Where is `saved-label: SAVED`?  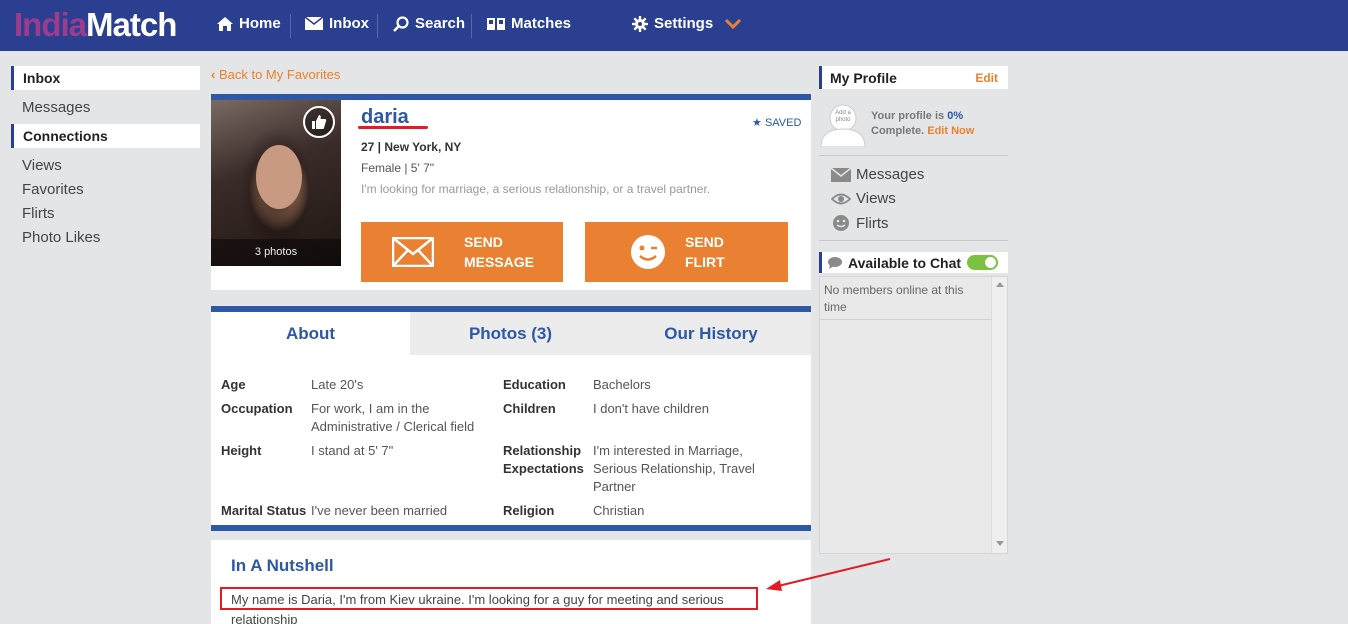 saved-label: SAVED is located at coordinates (783, 123).